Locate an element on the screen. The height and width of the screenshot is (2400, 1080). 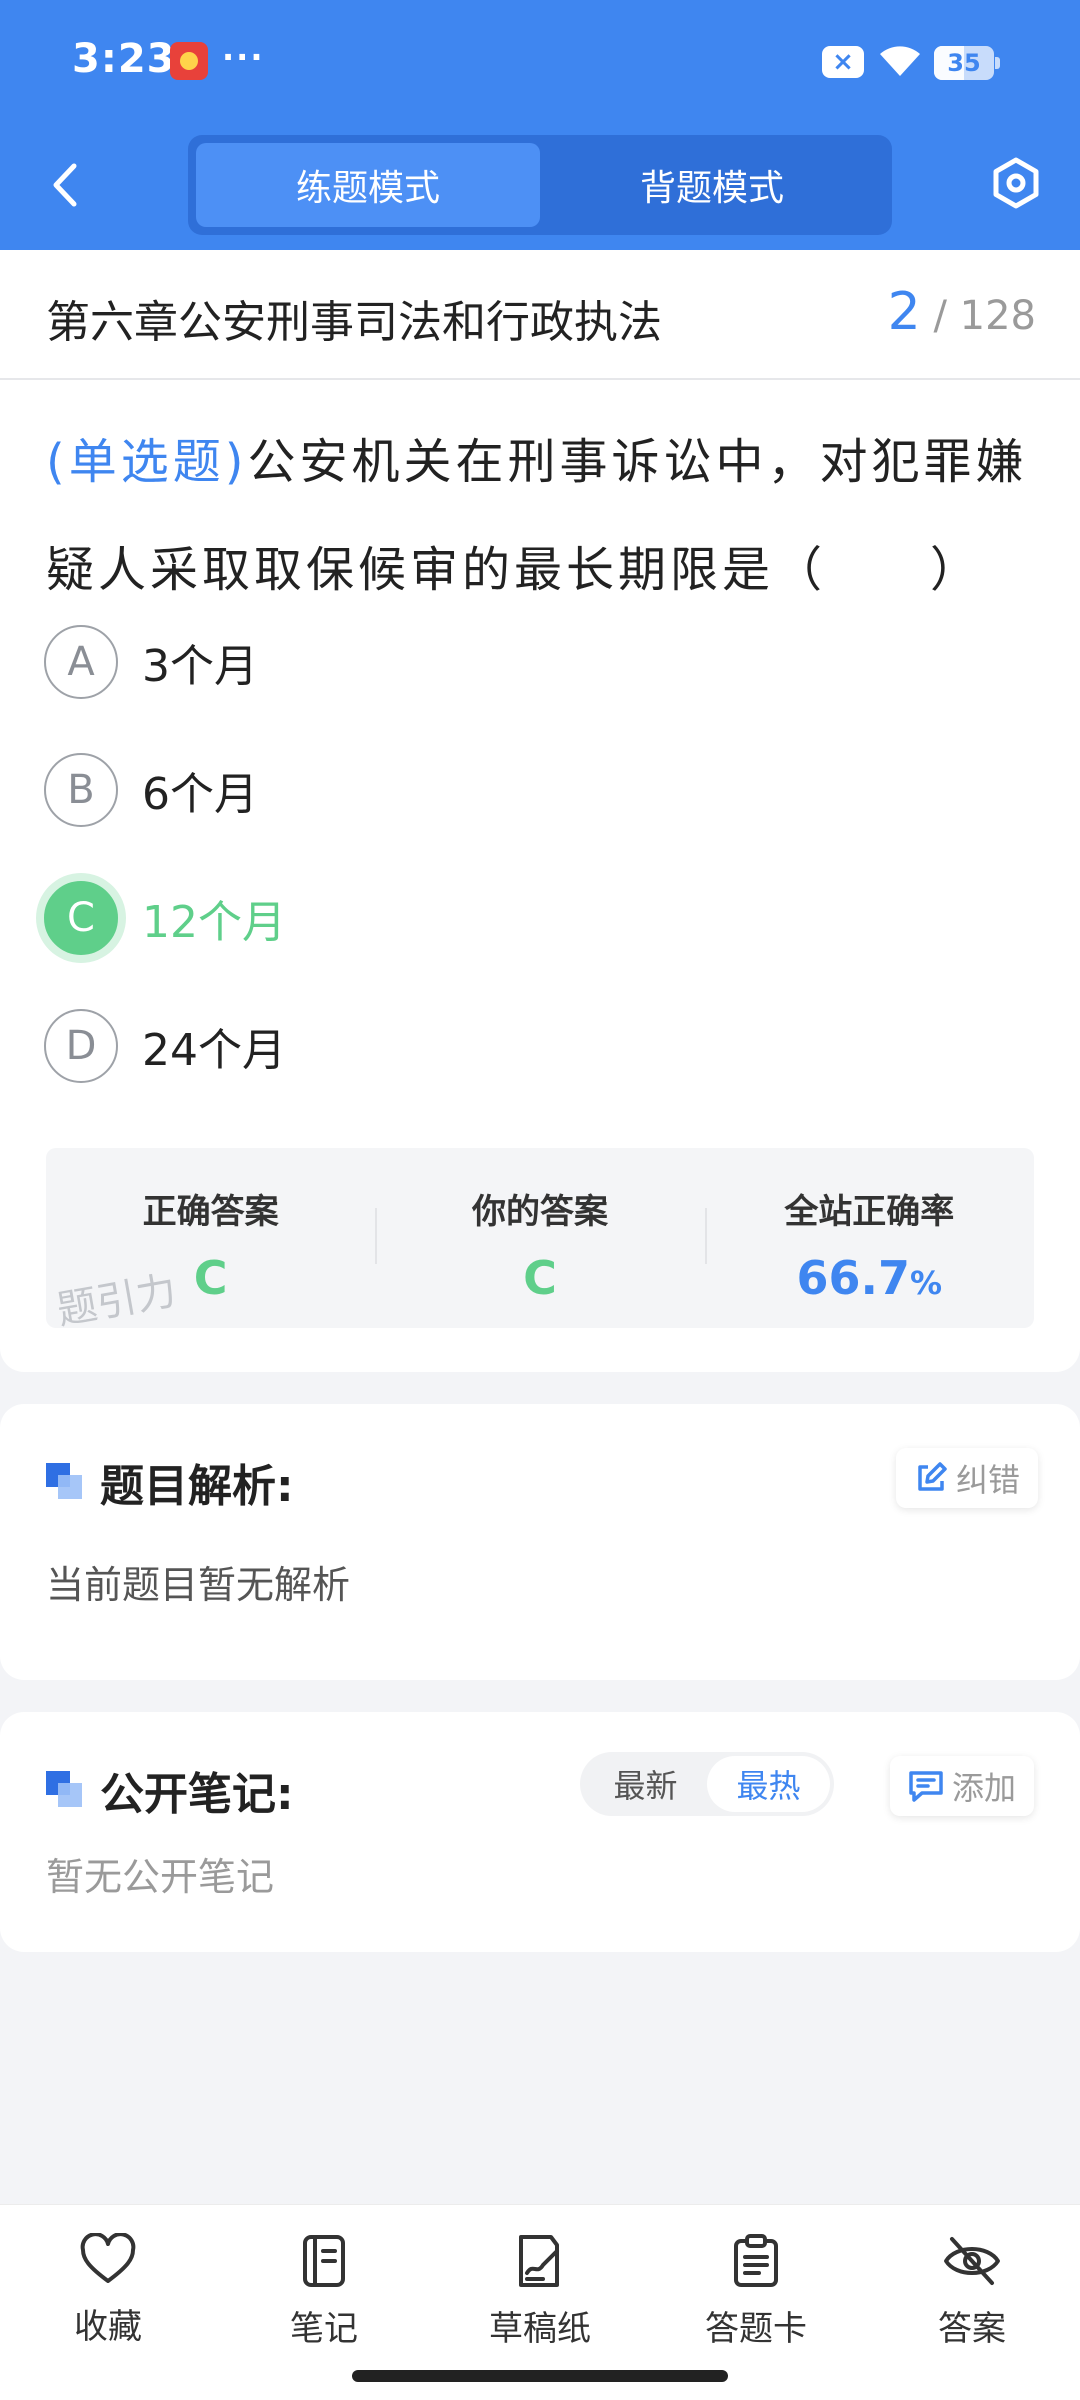
question-stem: (单选题)公安机关在刑事诉讼中，对犯罪嫌疑人采取取保候审的最长期限是（ ） is located at coordinates (546, 516).